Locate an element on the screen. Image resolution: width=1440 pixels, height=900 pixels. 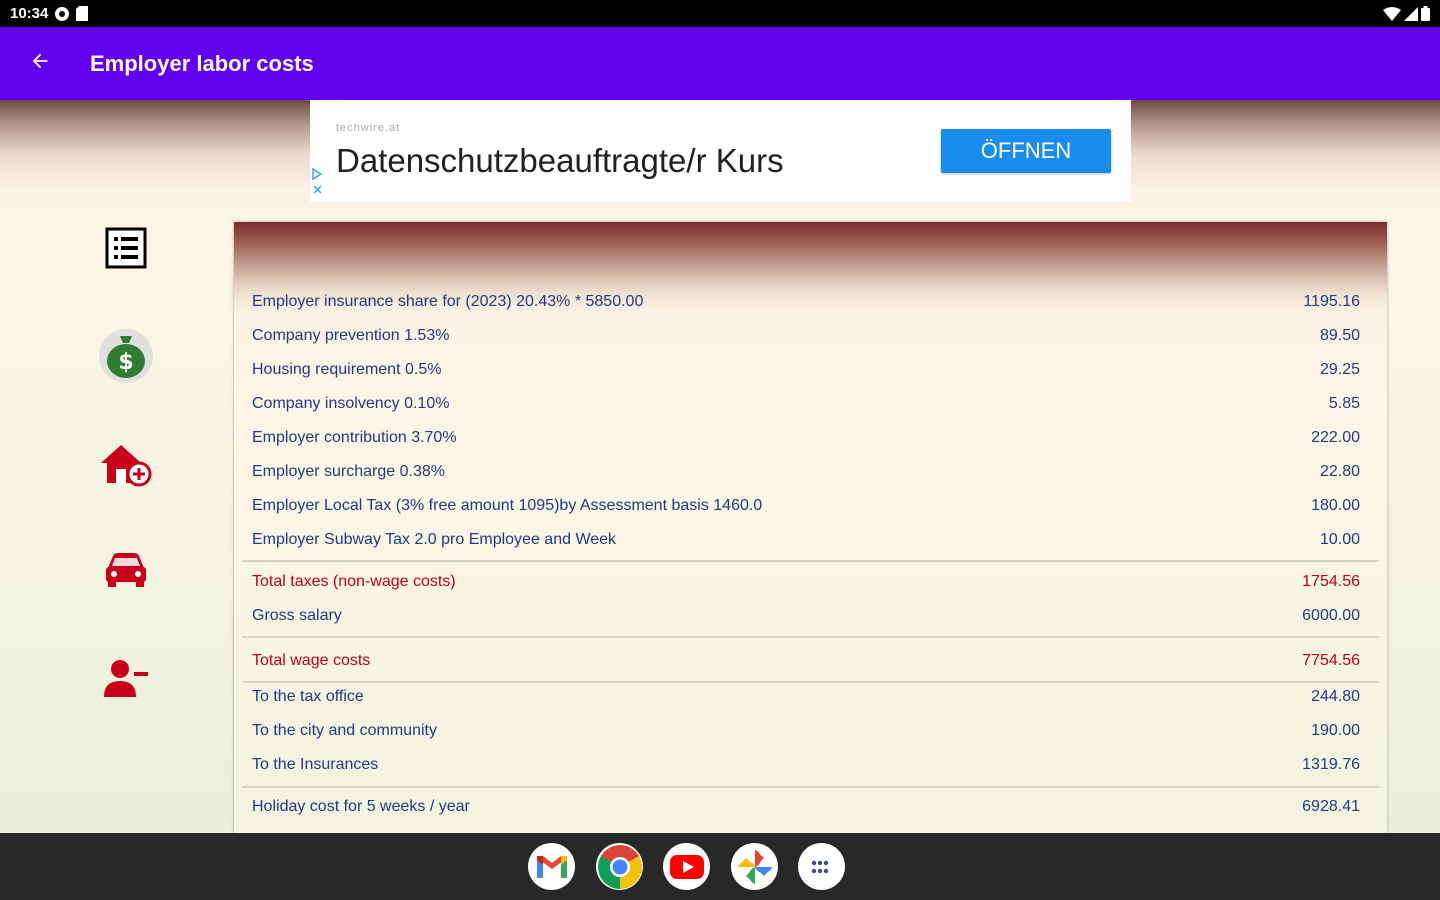
row-value: 244.80 is located at coordinates (1335, 696).